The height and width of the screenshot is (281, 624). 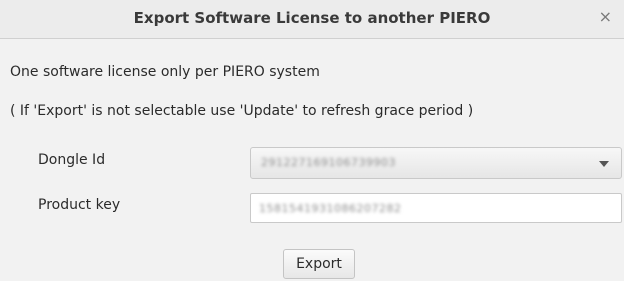 What do you see at coordinates (319, 264) in the screenshot?
I see `export-button: Export` at bounding box center [319, 264].